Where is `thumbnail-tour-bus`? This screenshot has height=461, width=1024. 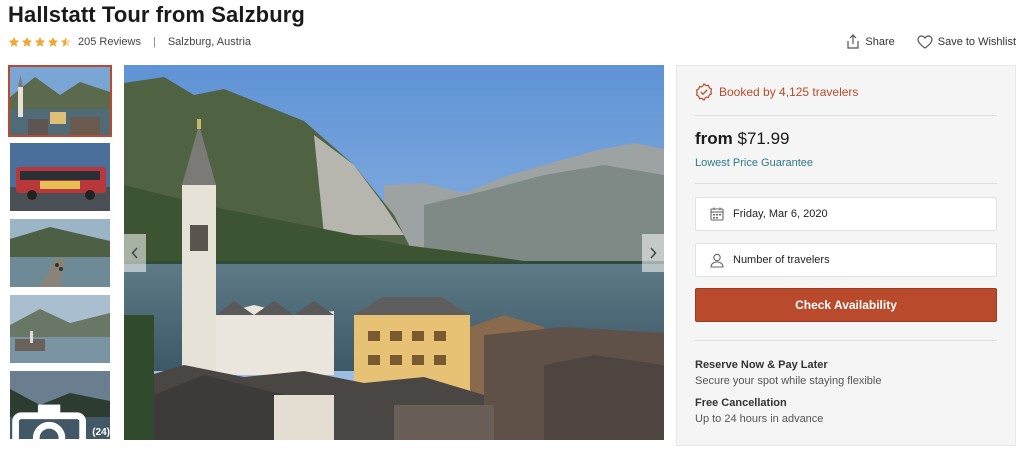
thumbnail-tour-bus is located at coordinates (60, 177).